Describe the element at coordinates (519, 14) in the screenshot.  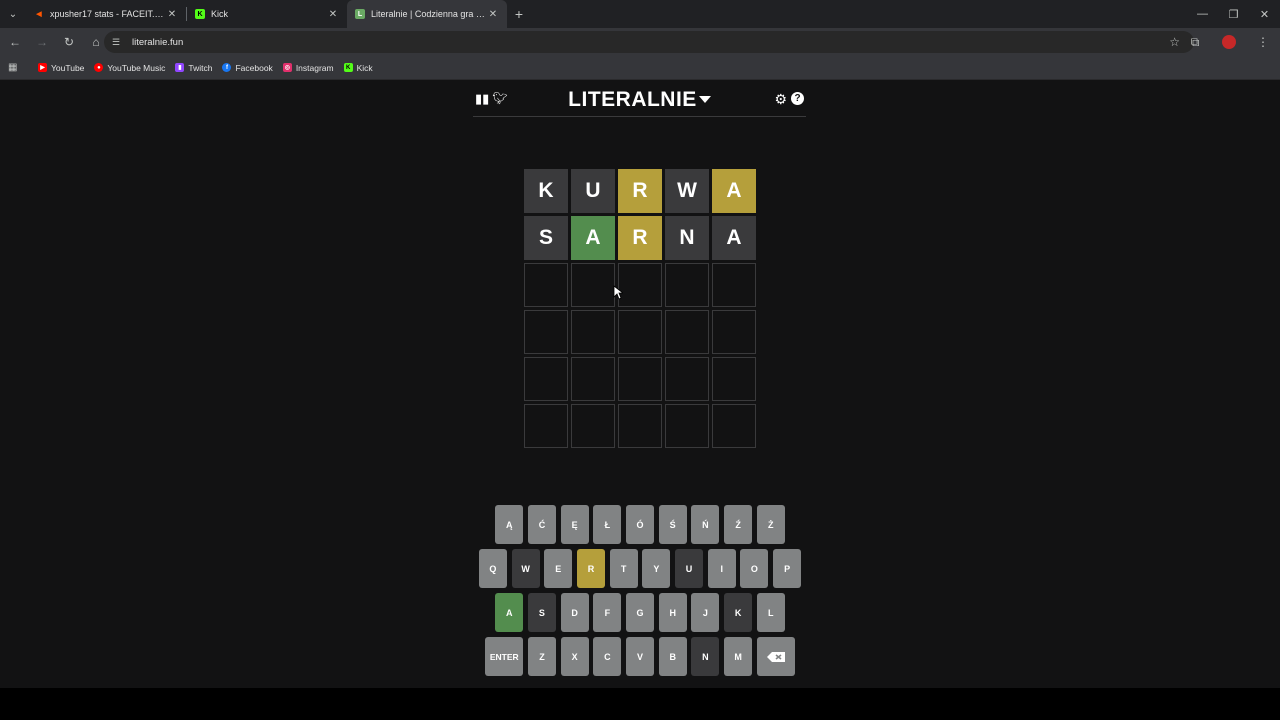
I see `new-tab-button: +` at that location.